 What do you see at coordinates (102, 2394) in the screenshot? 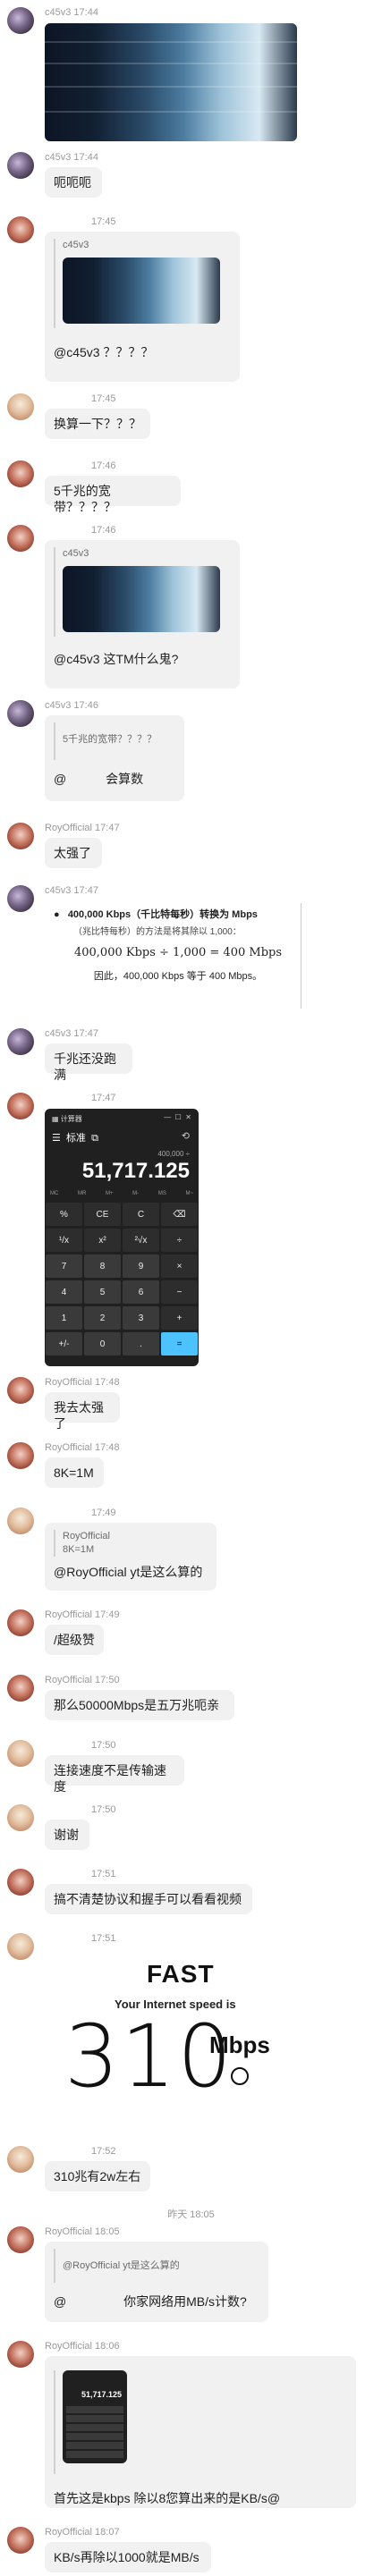
I see `calc-display: 51,717.125` at bounding box center [102, 2394].